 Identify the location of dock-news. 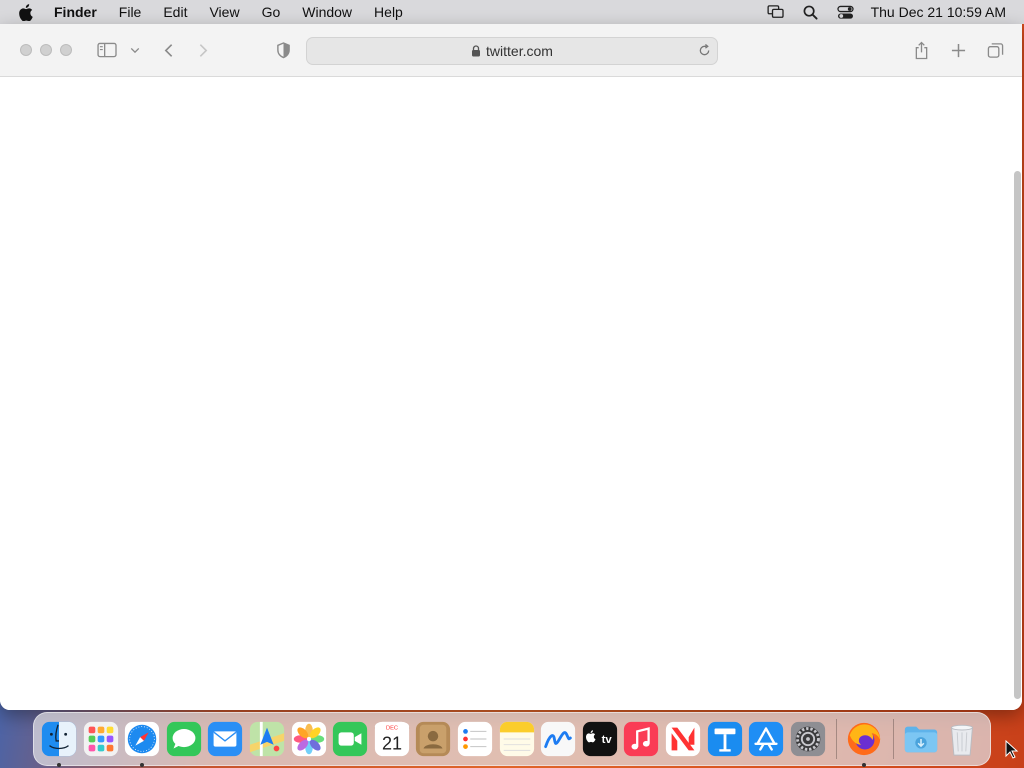
(683, 739).